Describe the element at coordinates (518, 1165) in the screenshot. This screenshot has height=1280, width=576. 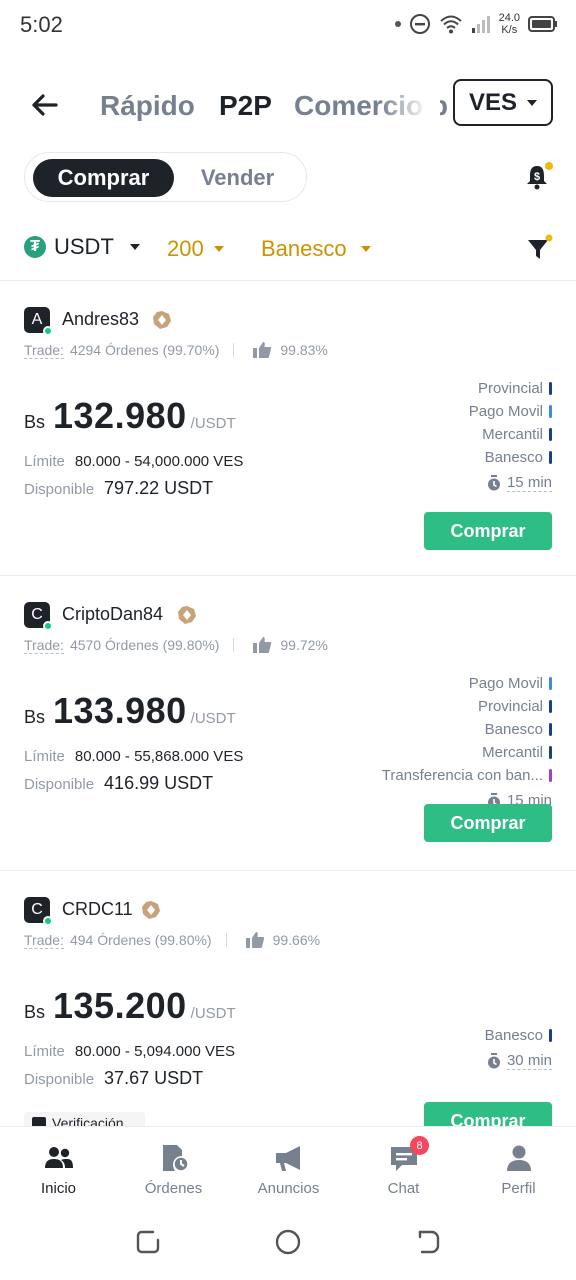
I see `nav-item-perfil: Perfil` at that location.